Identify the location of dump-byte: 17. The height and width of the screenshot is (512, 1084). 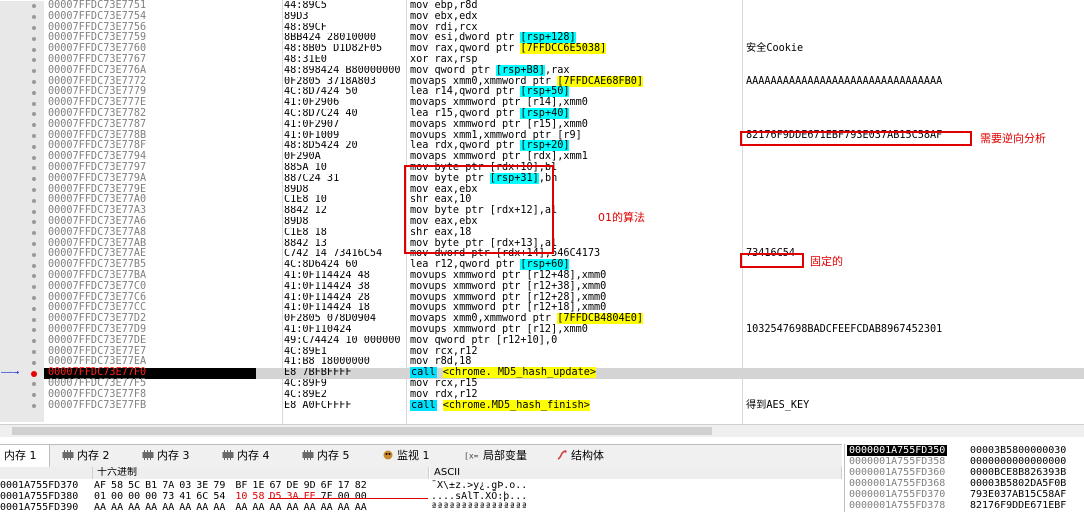
(344, 485).